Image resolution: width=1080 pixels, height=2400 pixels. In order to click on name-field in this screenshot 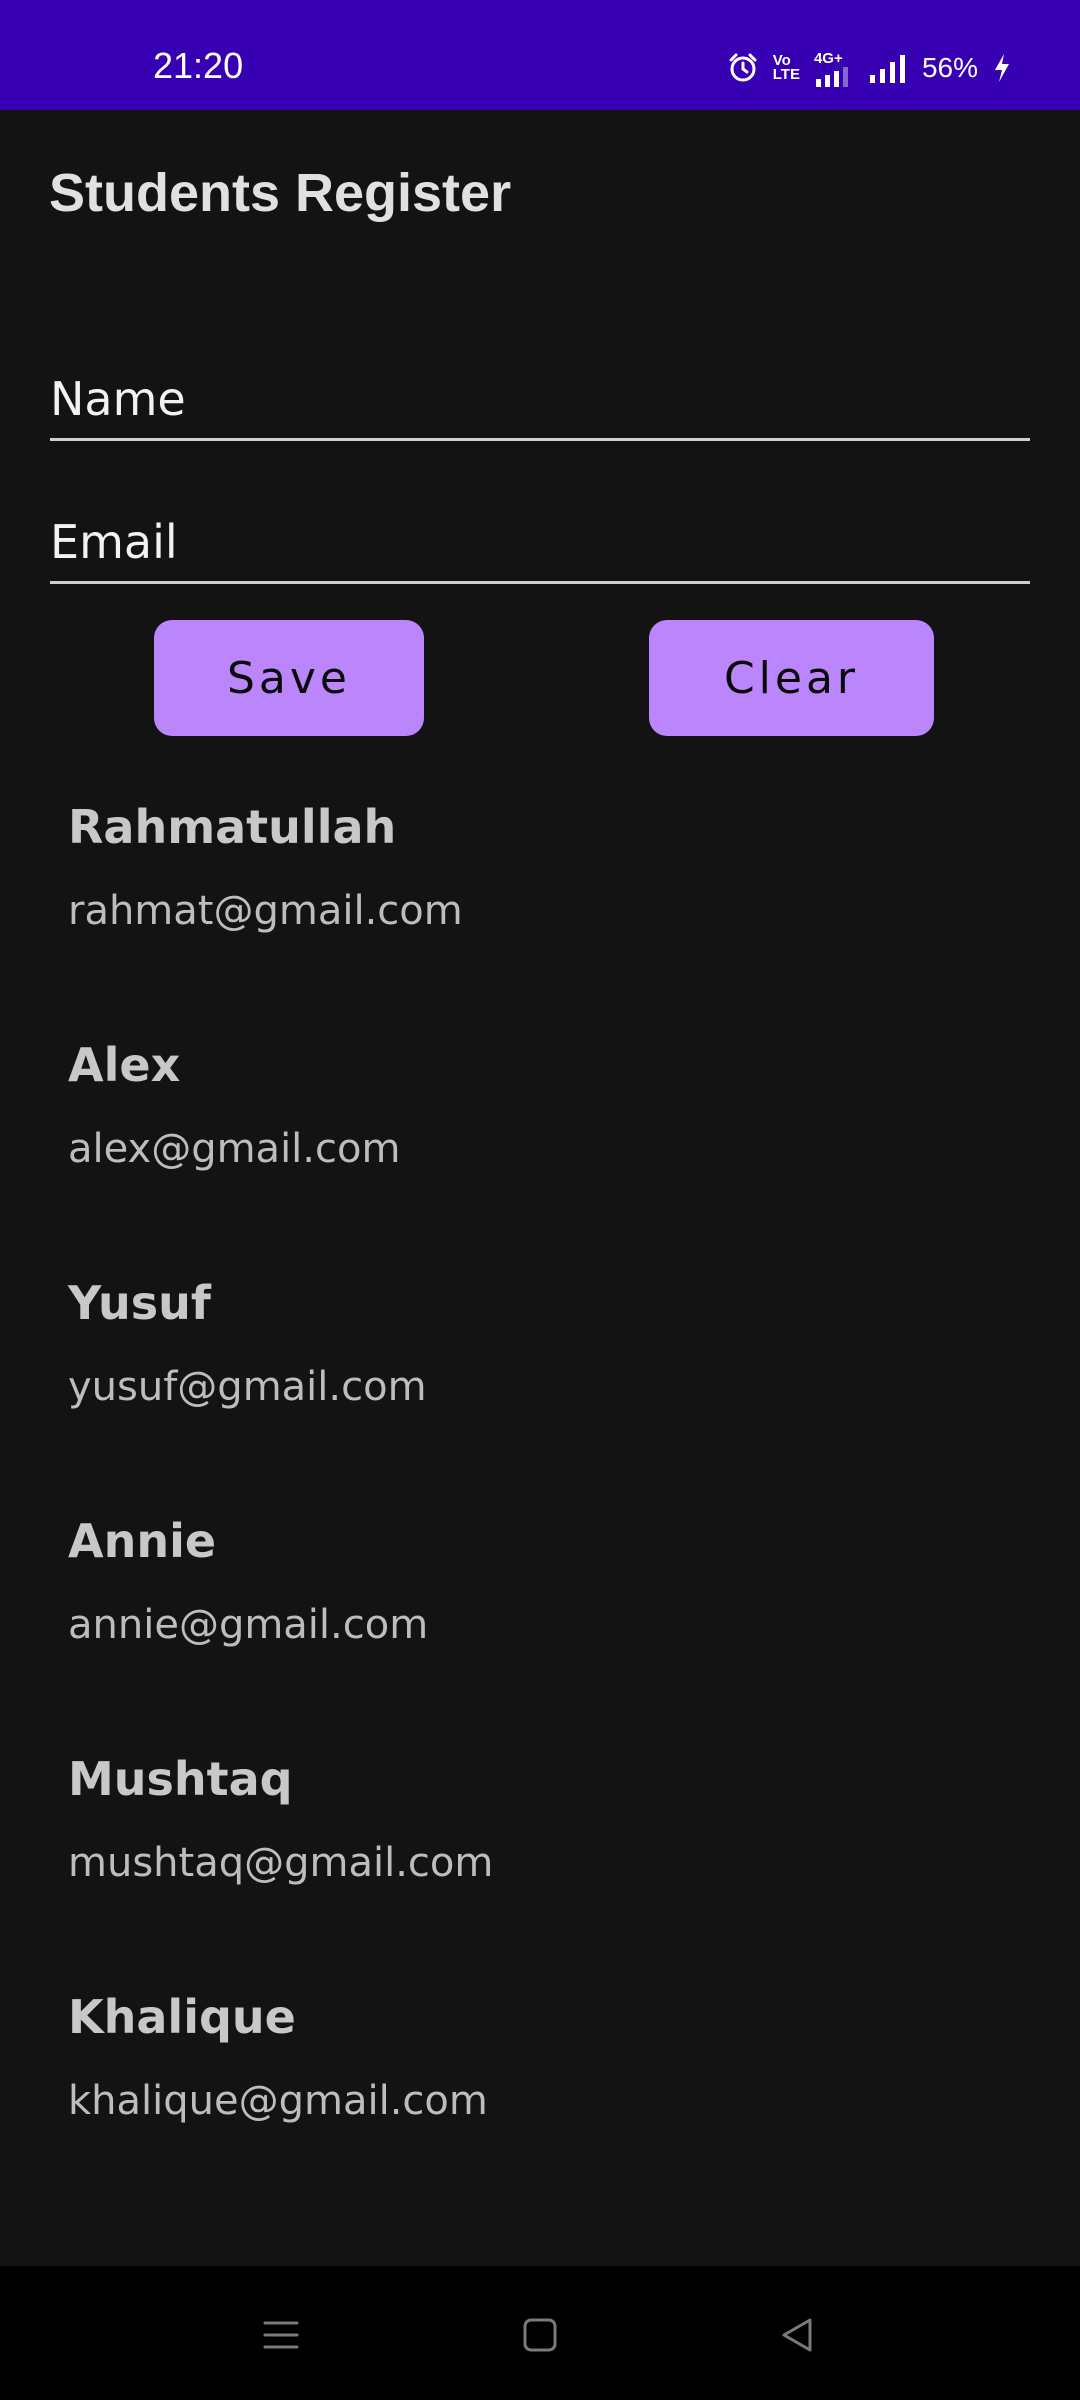, I will do `click(540, 389)`.